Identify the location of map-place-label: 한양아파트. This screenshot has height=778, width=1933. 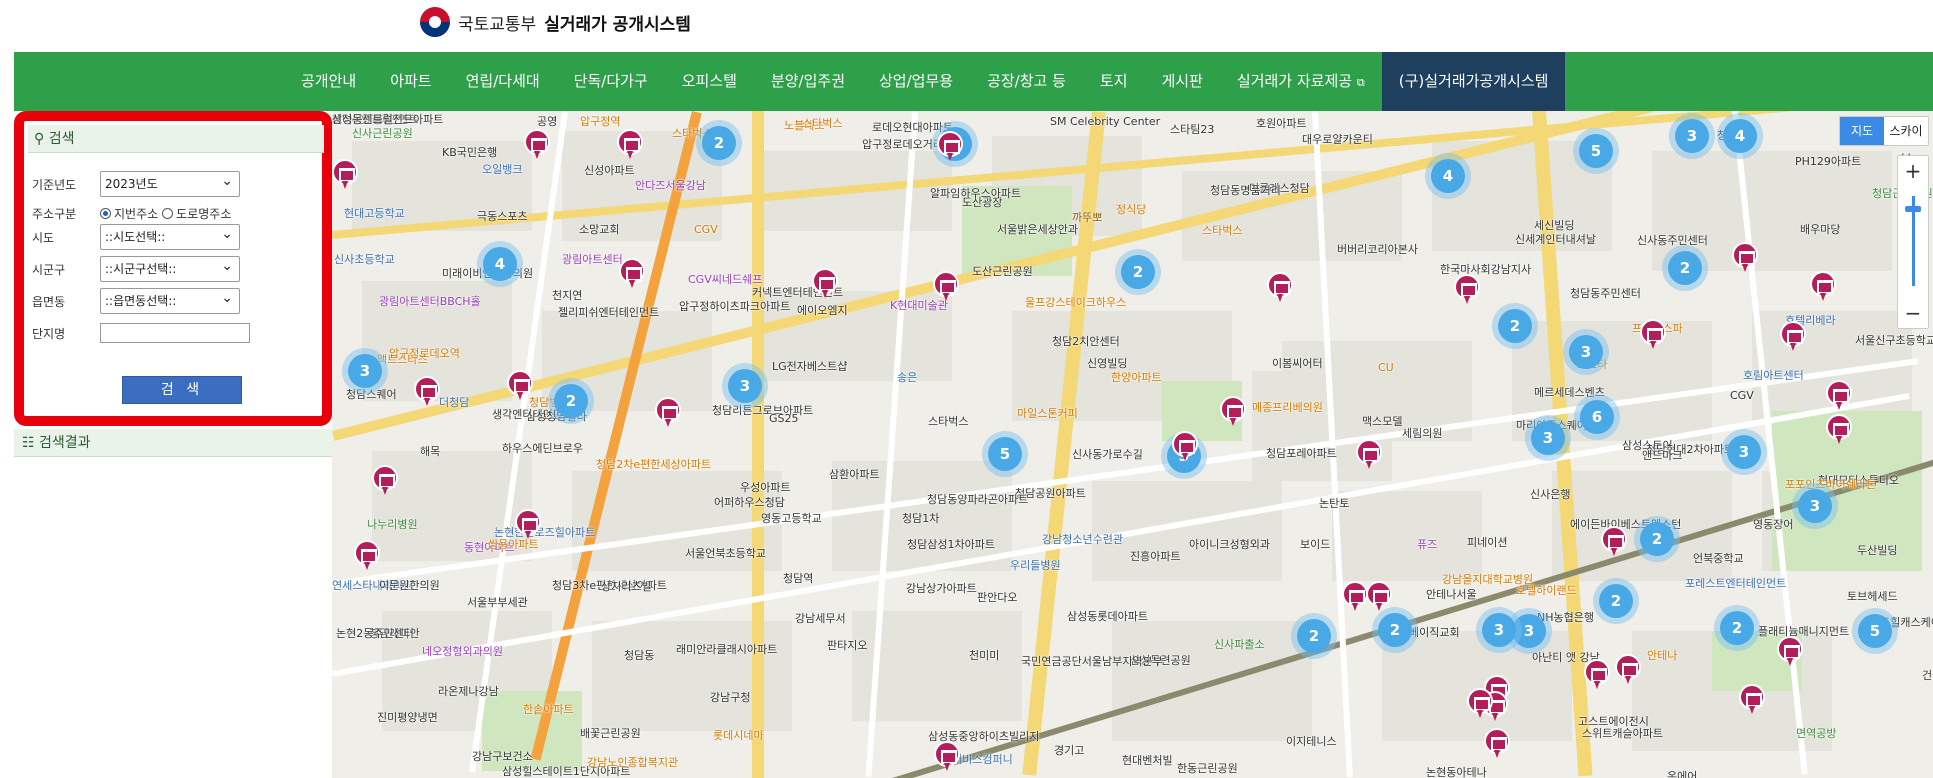
(1136, 377).